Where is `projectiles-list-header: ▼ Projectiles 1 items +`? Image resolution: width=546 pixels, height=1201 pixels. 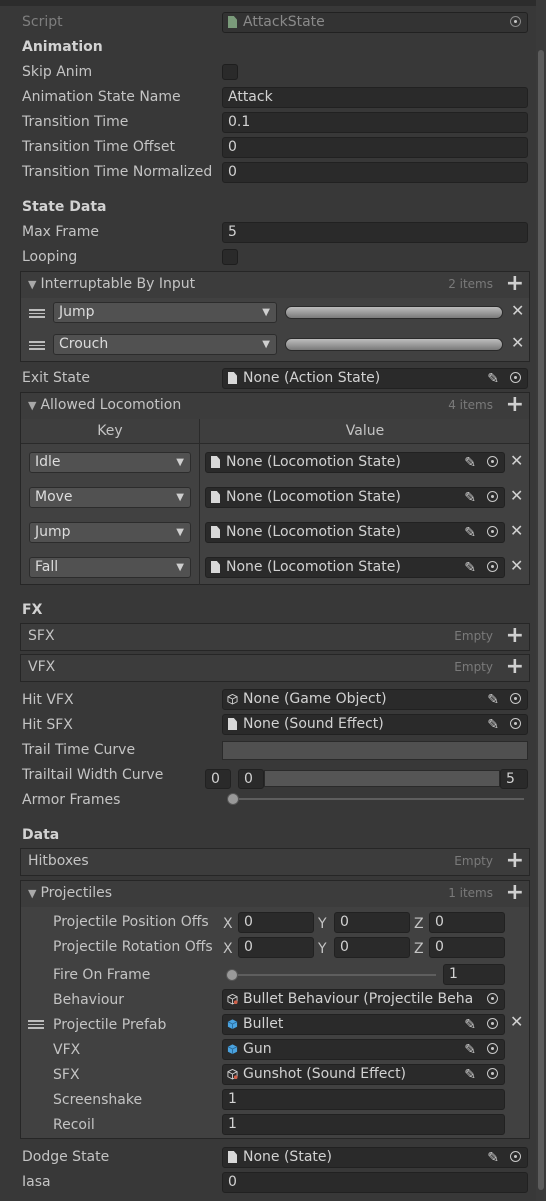
projectiles-list-header: ▼ Projectiles 1 items + is located at coordinates (275, 894).